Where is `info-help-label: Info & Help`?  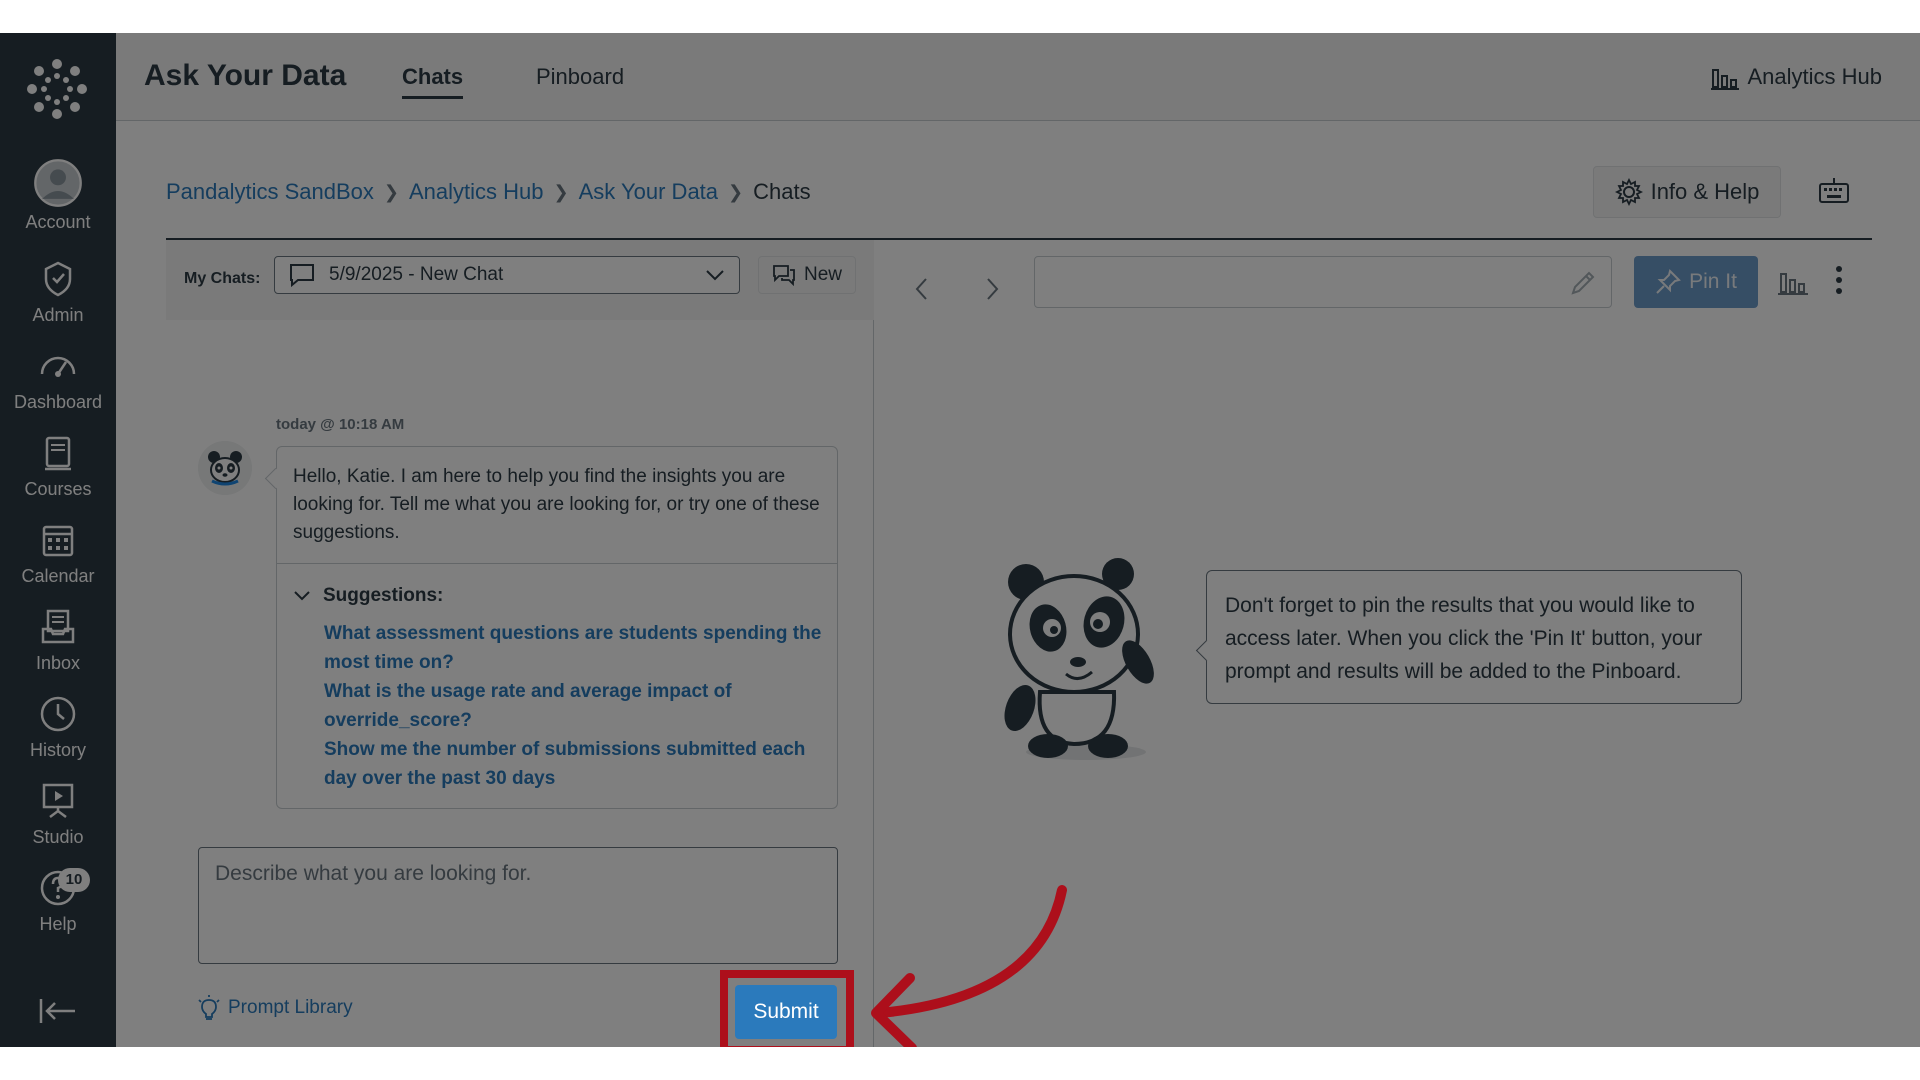 info-help-label: Info & Help is located at coordinates (1705, 191).